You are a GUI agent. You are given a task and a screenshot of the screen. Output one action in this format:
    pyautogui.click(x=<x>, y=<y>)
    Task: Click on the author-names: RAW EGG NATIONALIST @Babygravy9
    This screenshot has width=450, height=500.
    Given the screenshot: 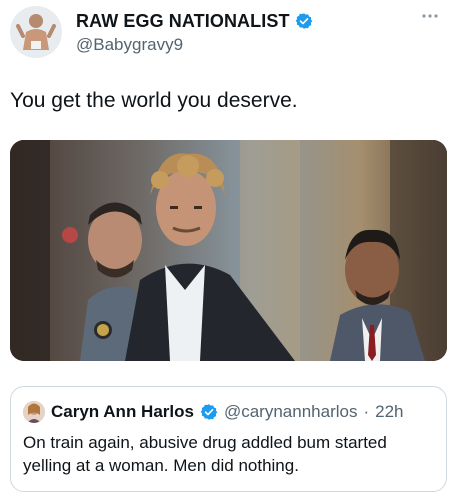 What is the action you would take?
    pyautogui.click(x=194, y=33)
    